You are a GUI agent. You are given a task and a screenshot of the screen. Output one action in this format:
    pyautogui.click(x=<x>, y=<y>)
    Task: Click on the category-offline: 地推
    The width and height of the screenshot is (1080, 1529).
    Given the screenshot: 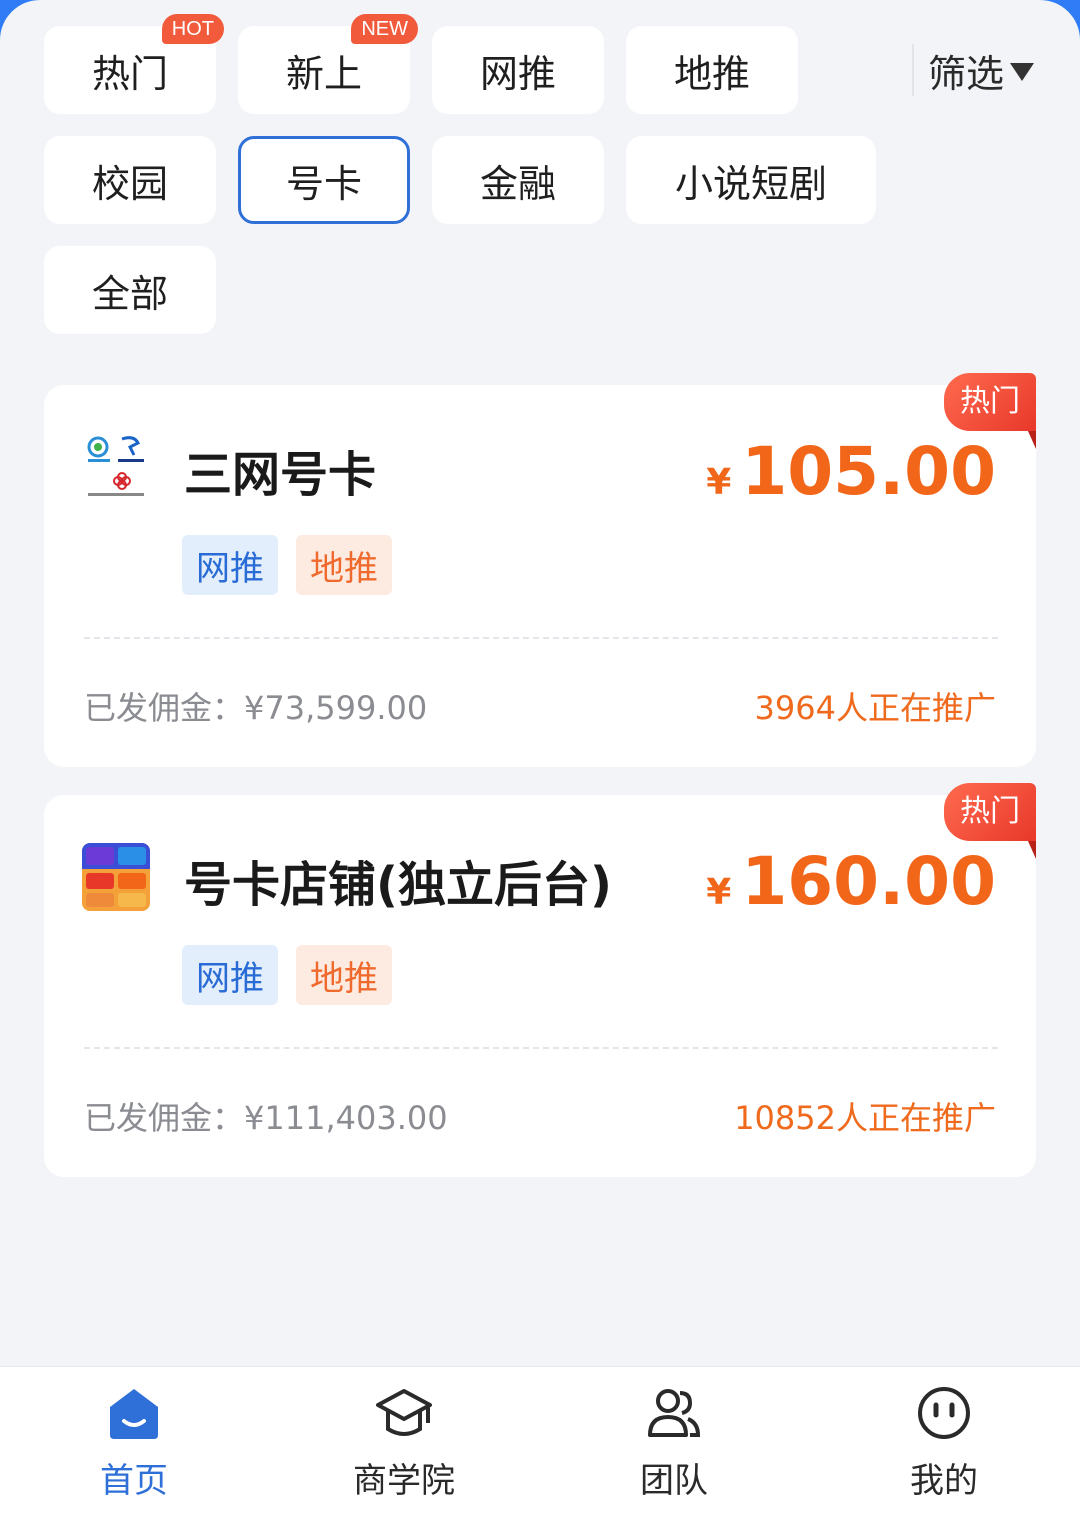 What is the action you would take?
    pyautogui.click(x=712, y=70)
    